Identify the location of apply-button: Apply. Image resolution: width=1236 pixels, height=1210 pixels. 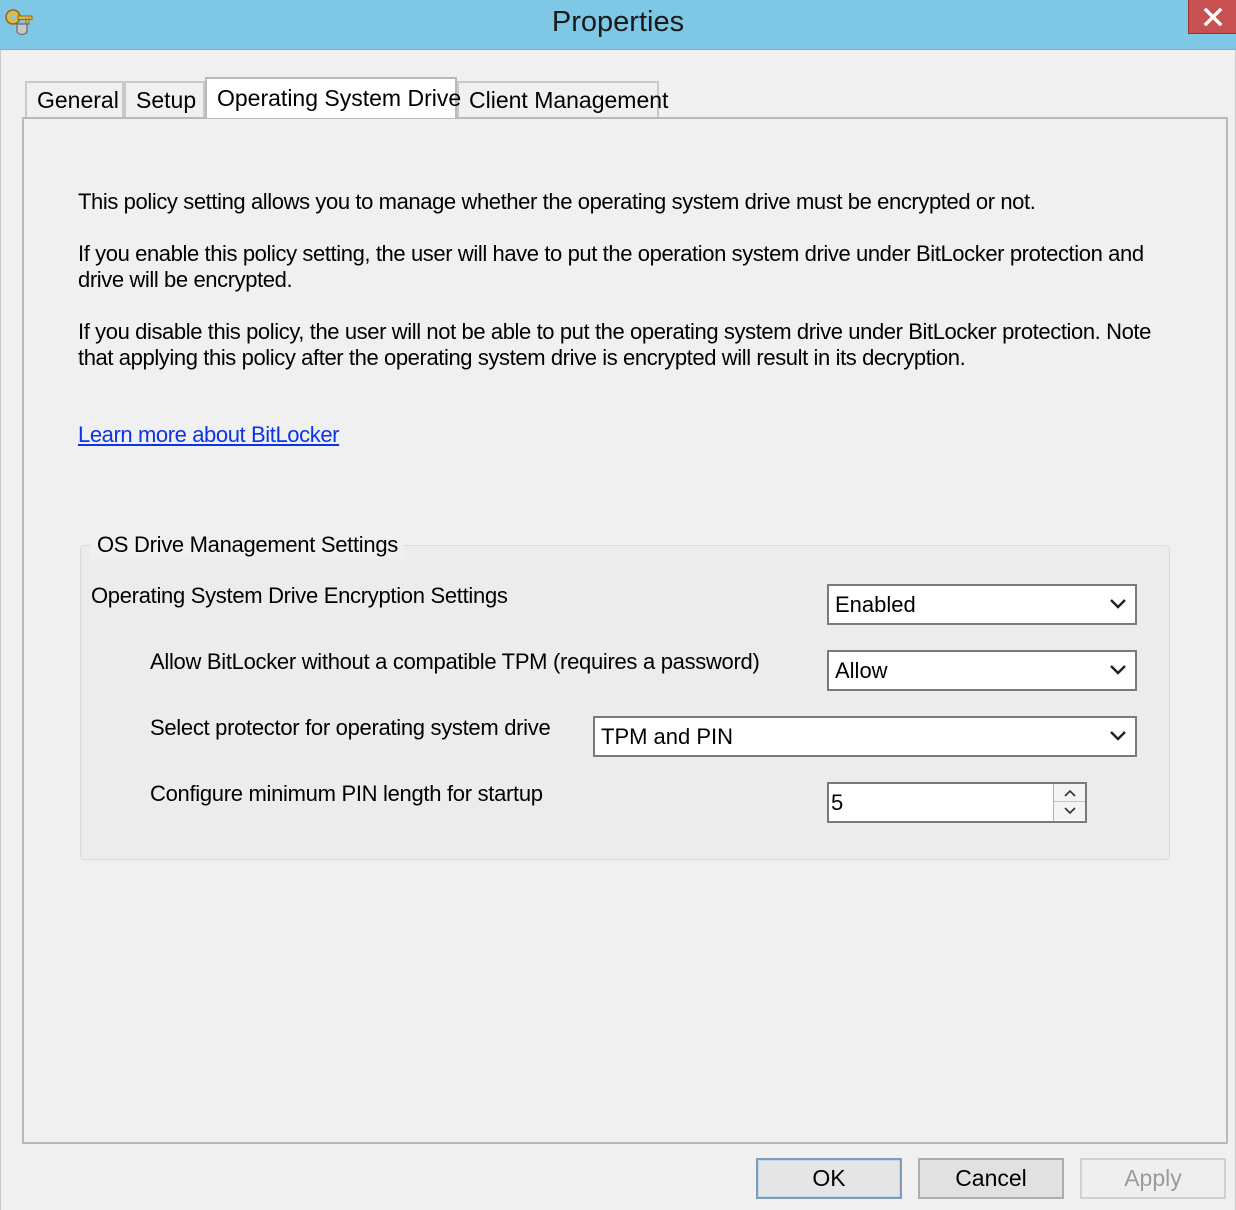
(1153, 1178).